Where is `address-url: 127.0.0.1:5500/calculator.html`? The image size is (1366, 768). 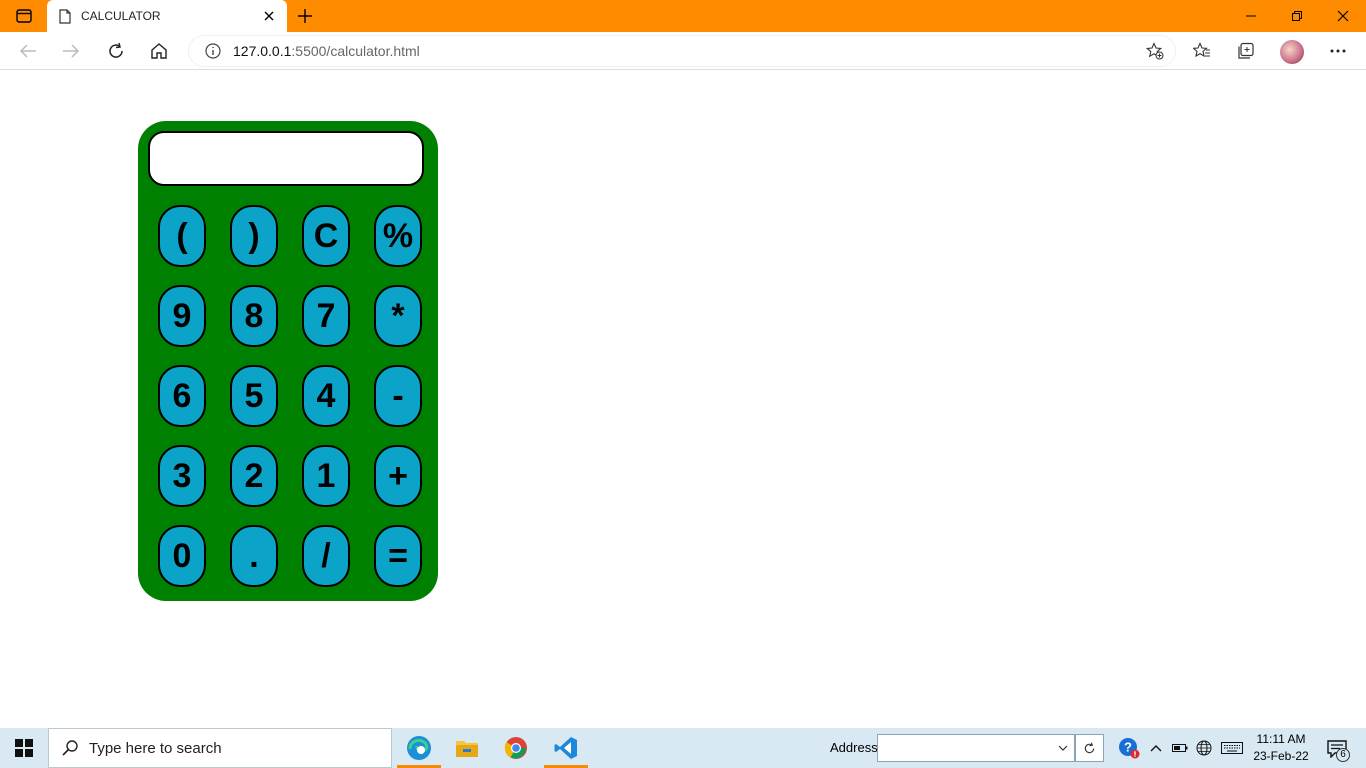 address-url: 127.0.0.1:5500/calculator.html is located at coordinates (687, 51).